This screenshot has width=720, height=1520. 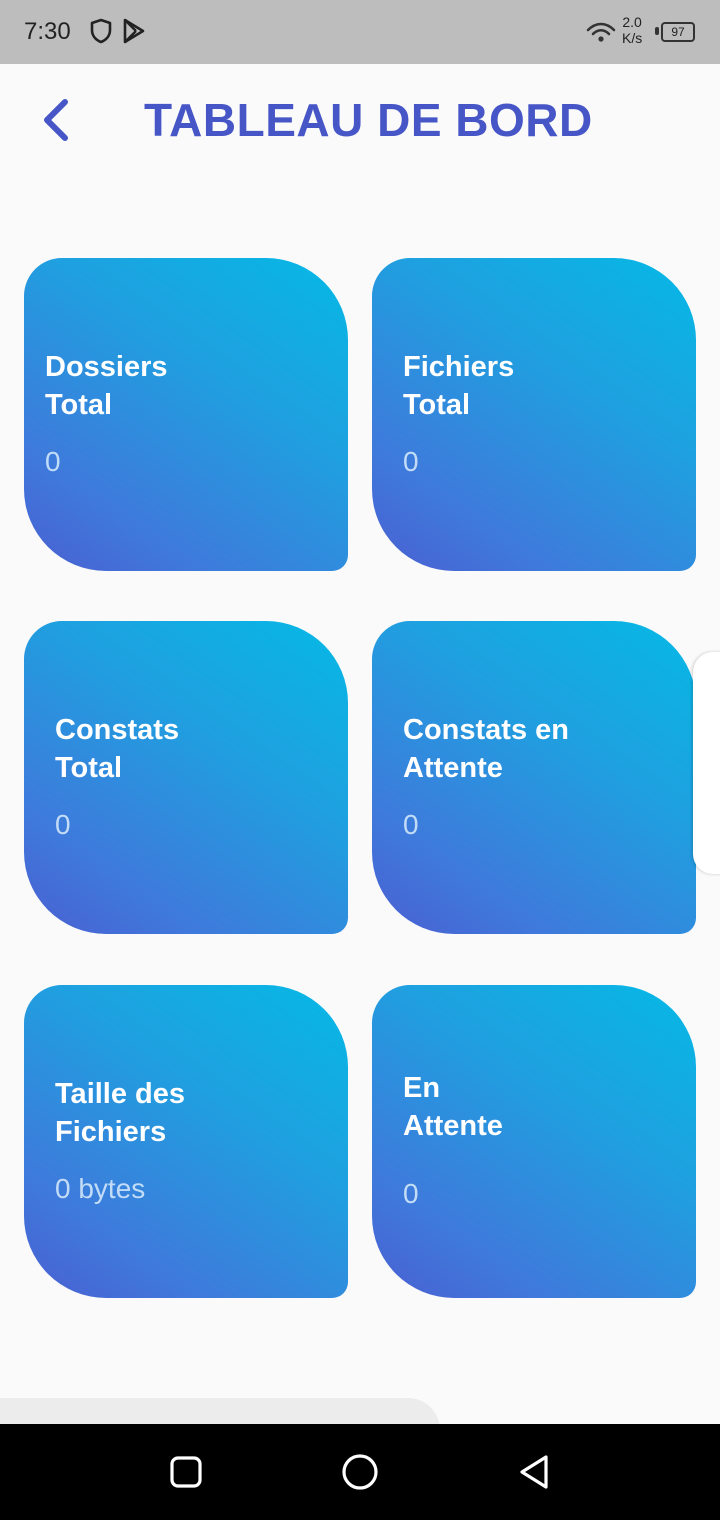 I want to click on recent-apps-button, so click(x=186, y=1472).